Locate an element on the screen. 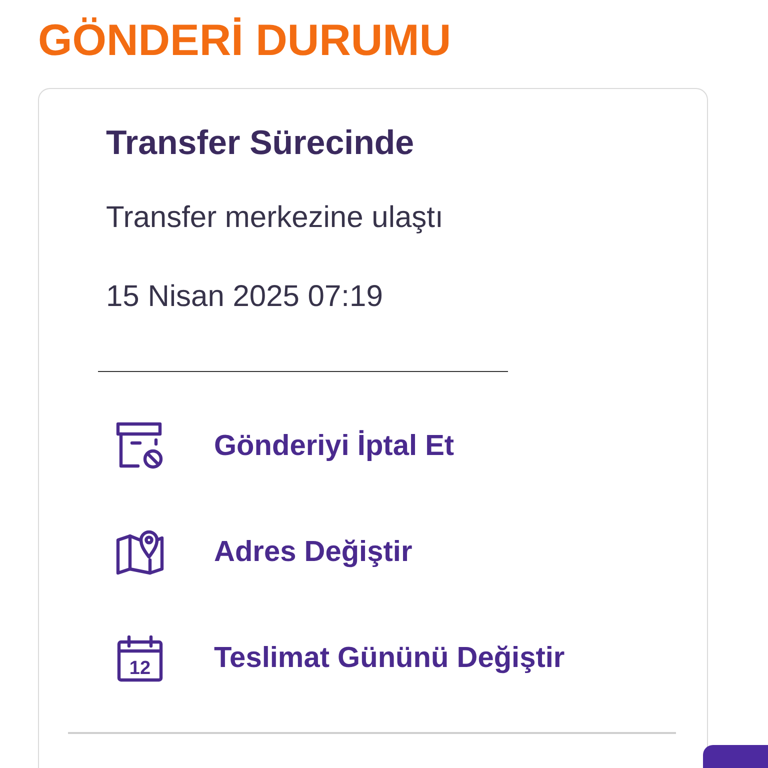 This screenshot has width=768, height=768. package-cancel-icon is located at coordinates (140, 446).